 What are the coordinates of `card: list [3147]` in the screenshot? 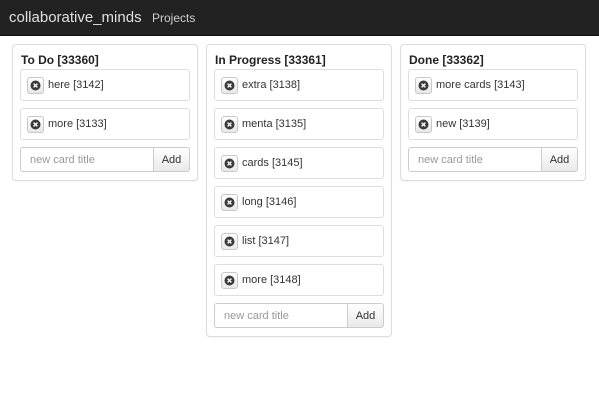 It's located at (299, 241).